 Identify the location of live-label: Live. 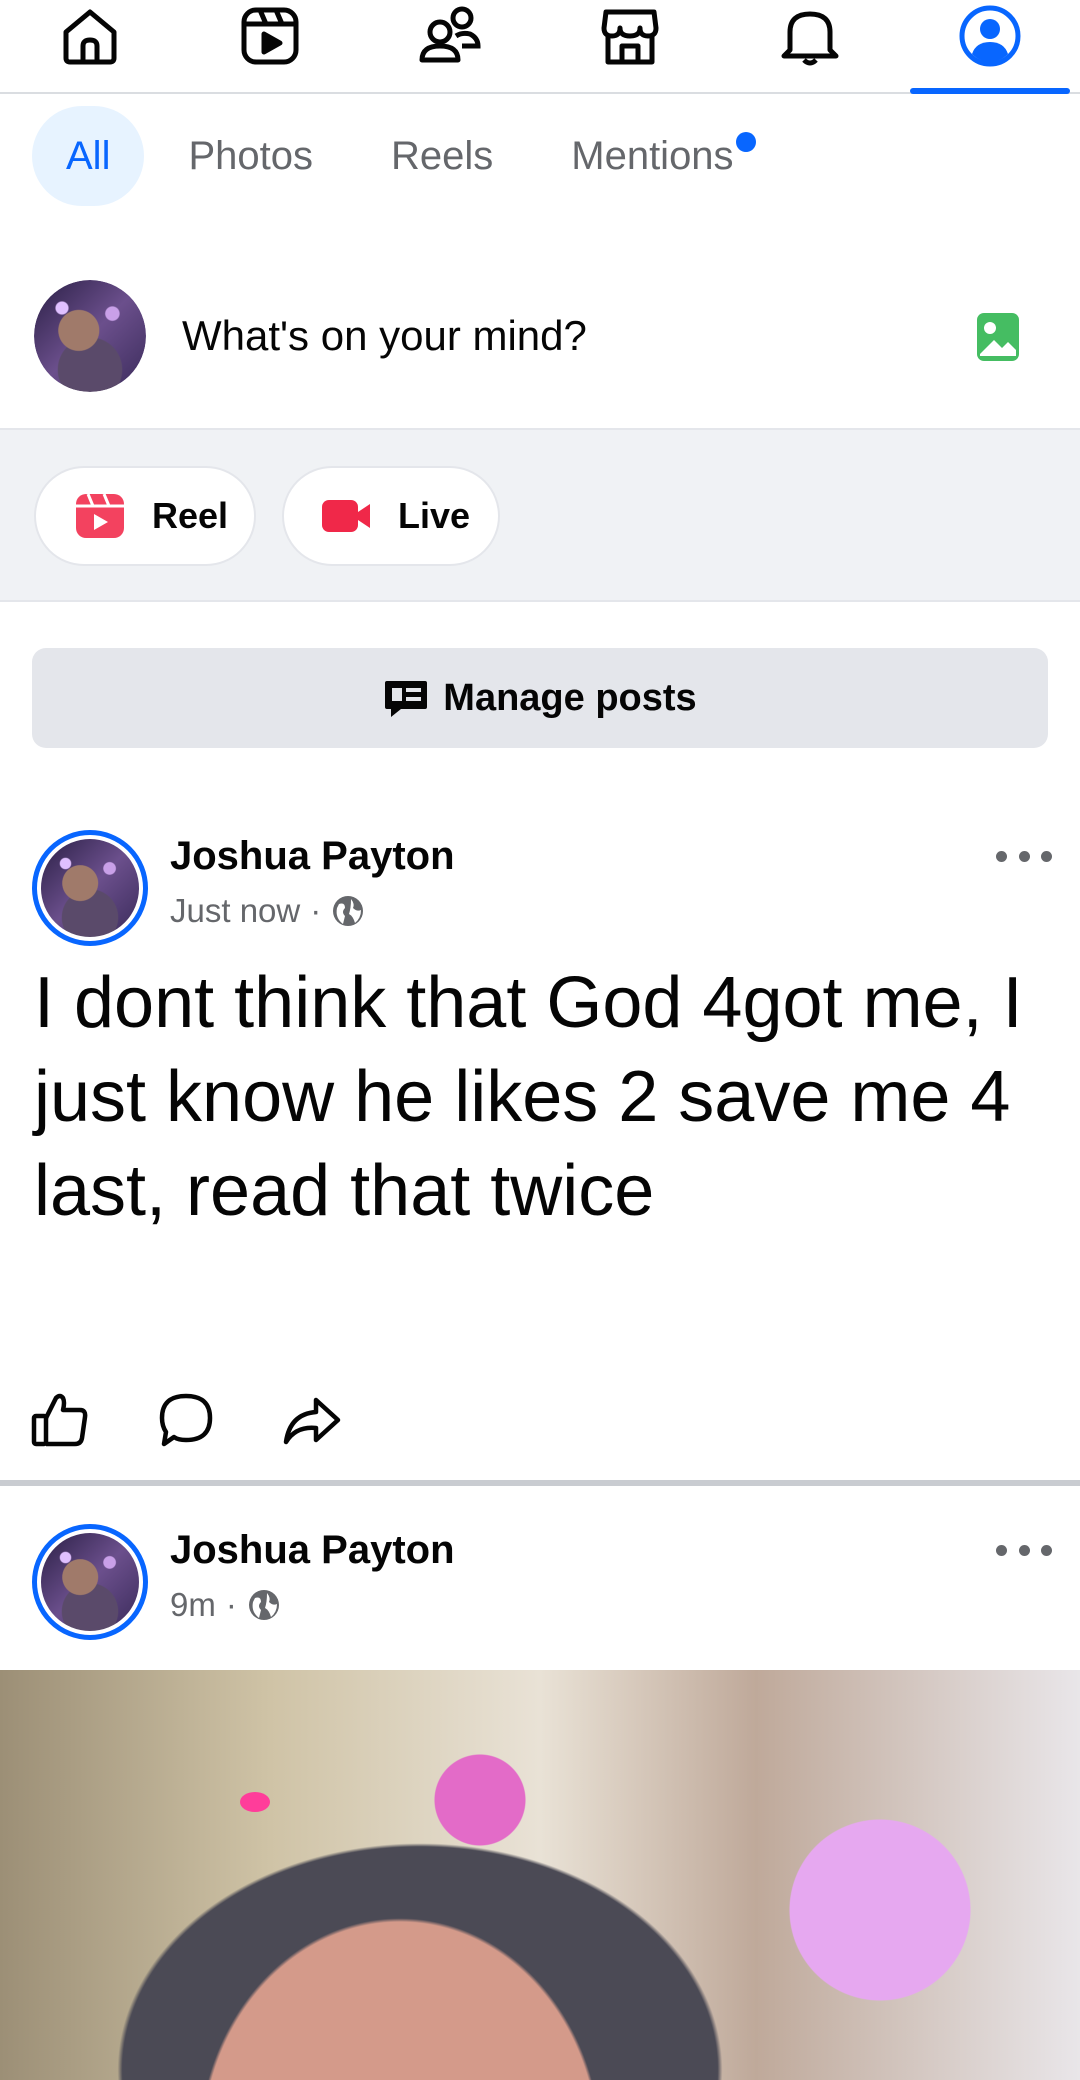
(434, 515).